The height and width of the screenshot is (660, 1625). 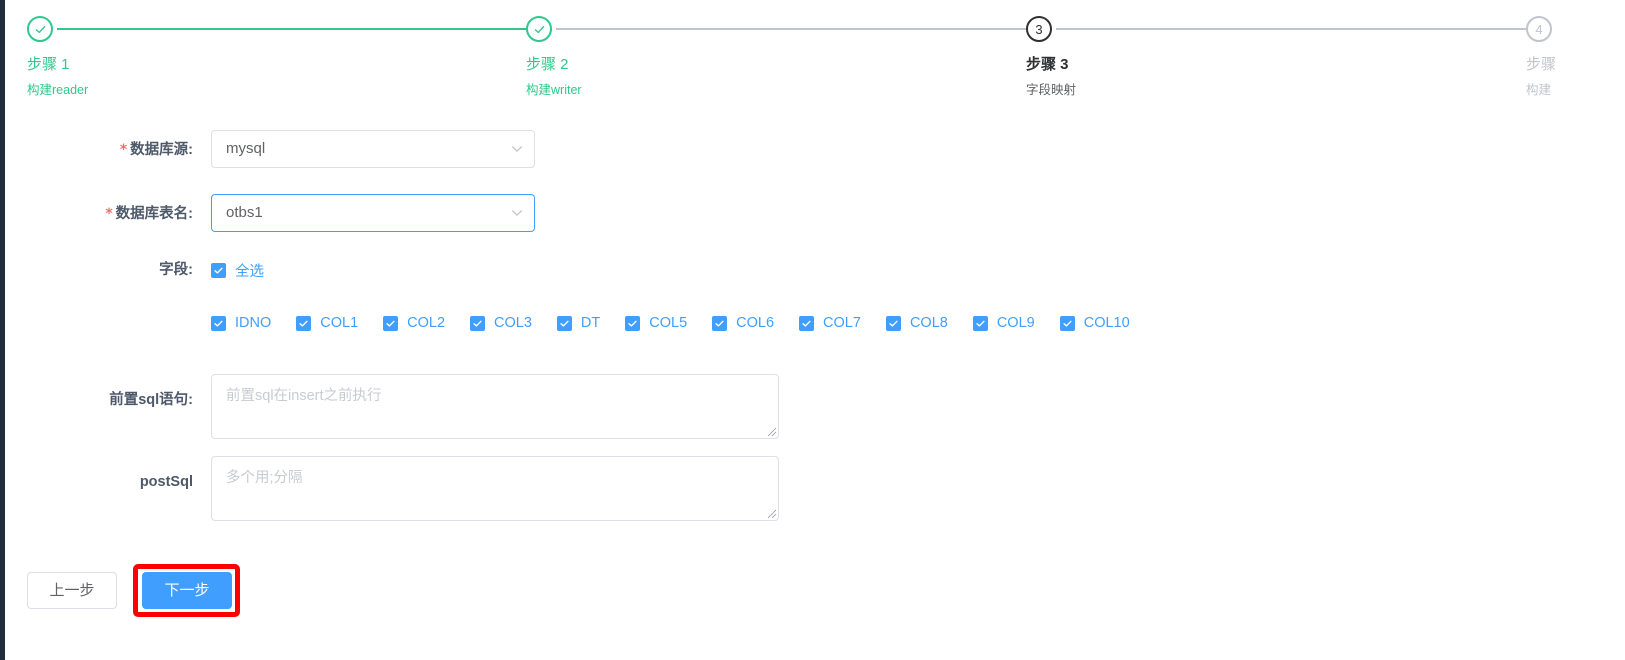 I want to click on label-postsql: postSql, so click(x=166, y=482).